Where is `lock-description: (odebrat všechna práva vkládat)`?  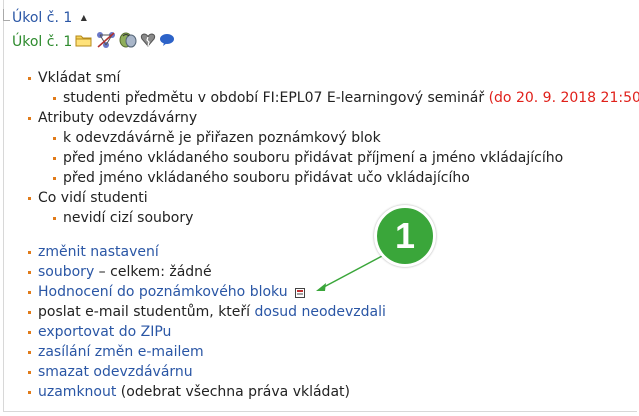
lock-description: (odebrat všechna práva vkládat) is located at coordinates (233, 392).